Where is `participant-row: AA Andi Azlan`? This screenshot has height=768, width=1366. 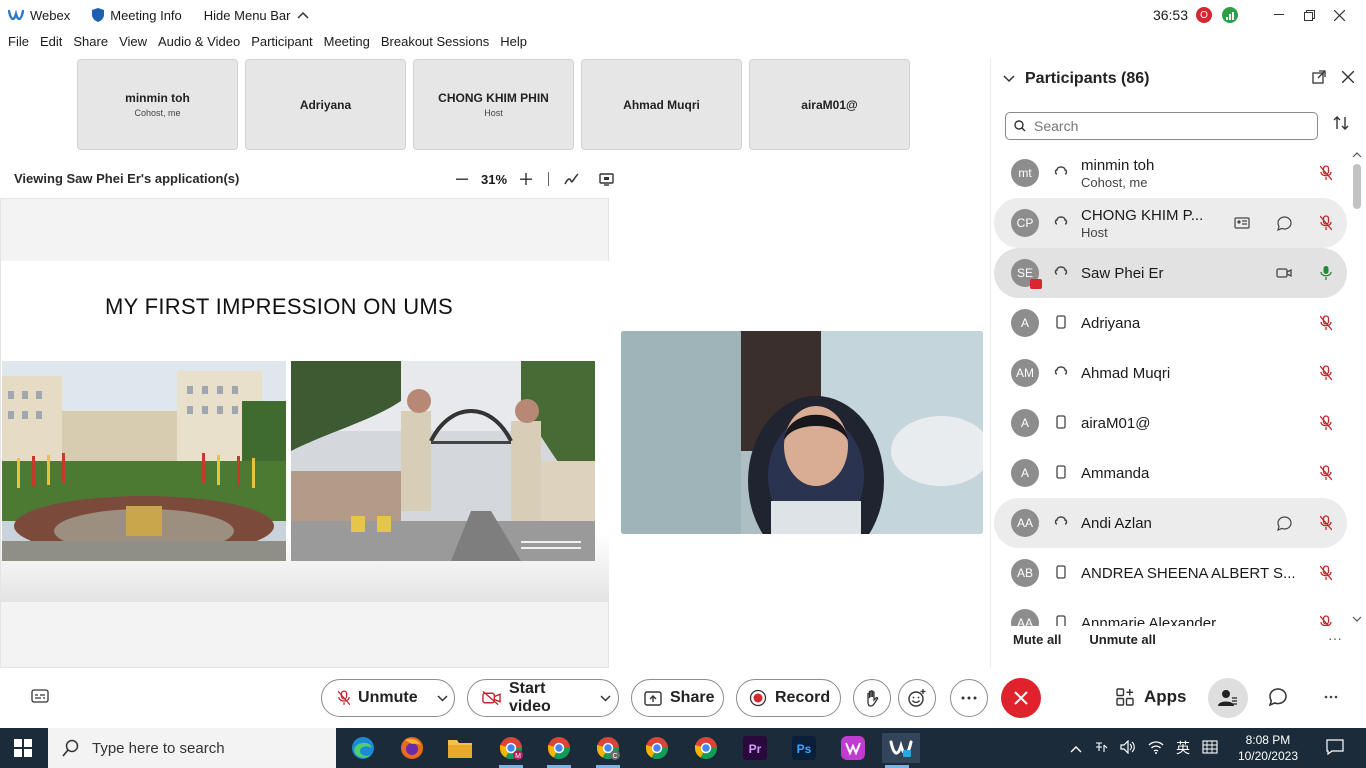 participant-row: AA Andi Azlan is located at coordinates (1170, 523).